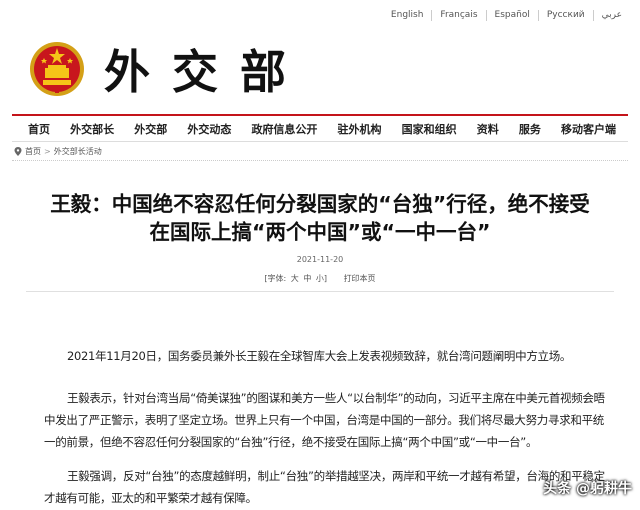 The width and height of the screenshot is (640, 510). What do you see at coordinates (611, 15) in the screenshot?
I see `lang-arabic-link: عربي` at bounding box center [611, 15].